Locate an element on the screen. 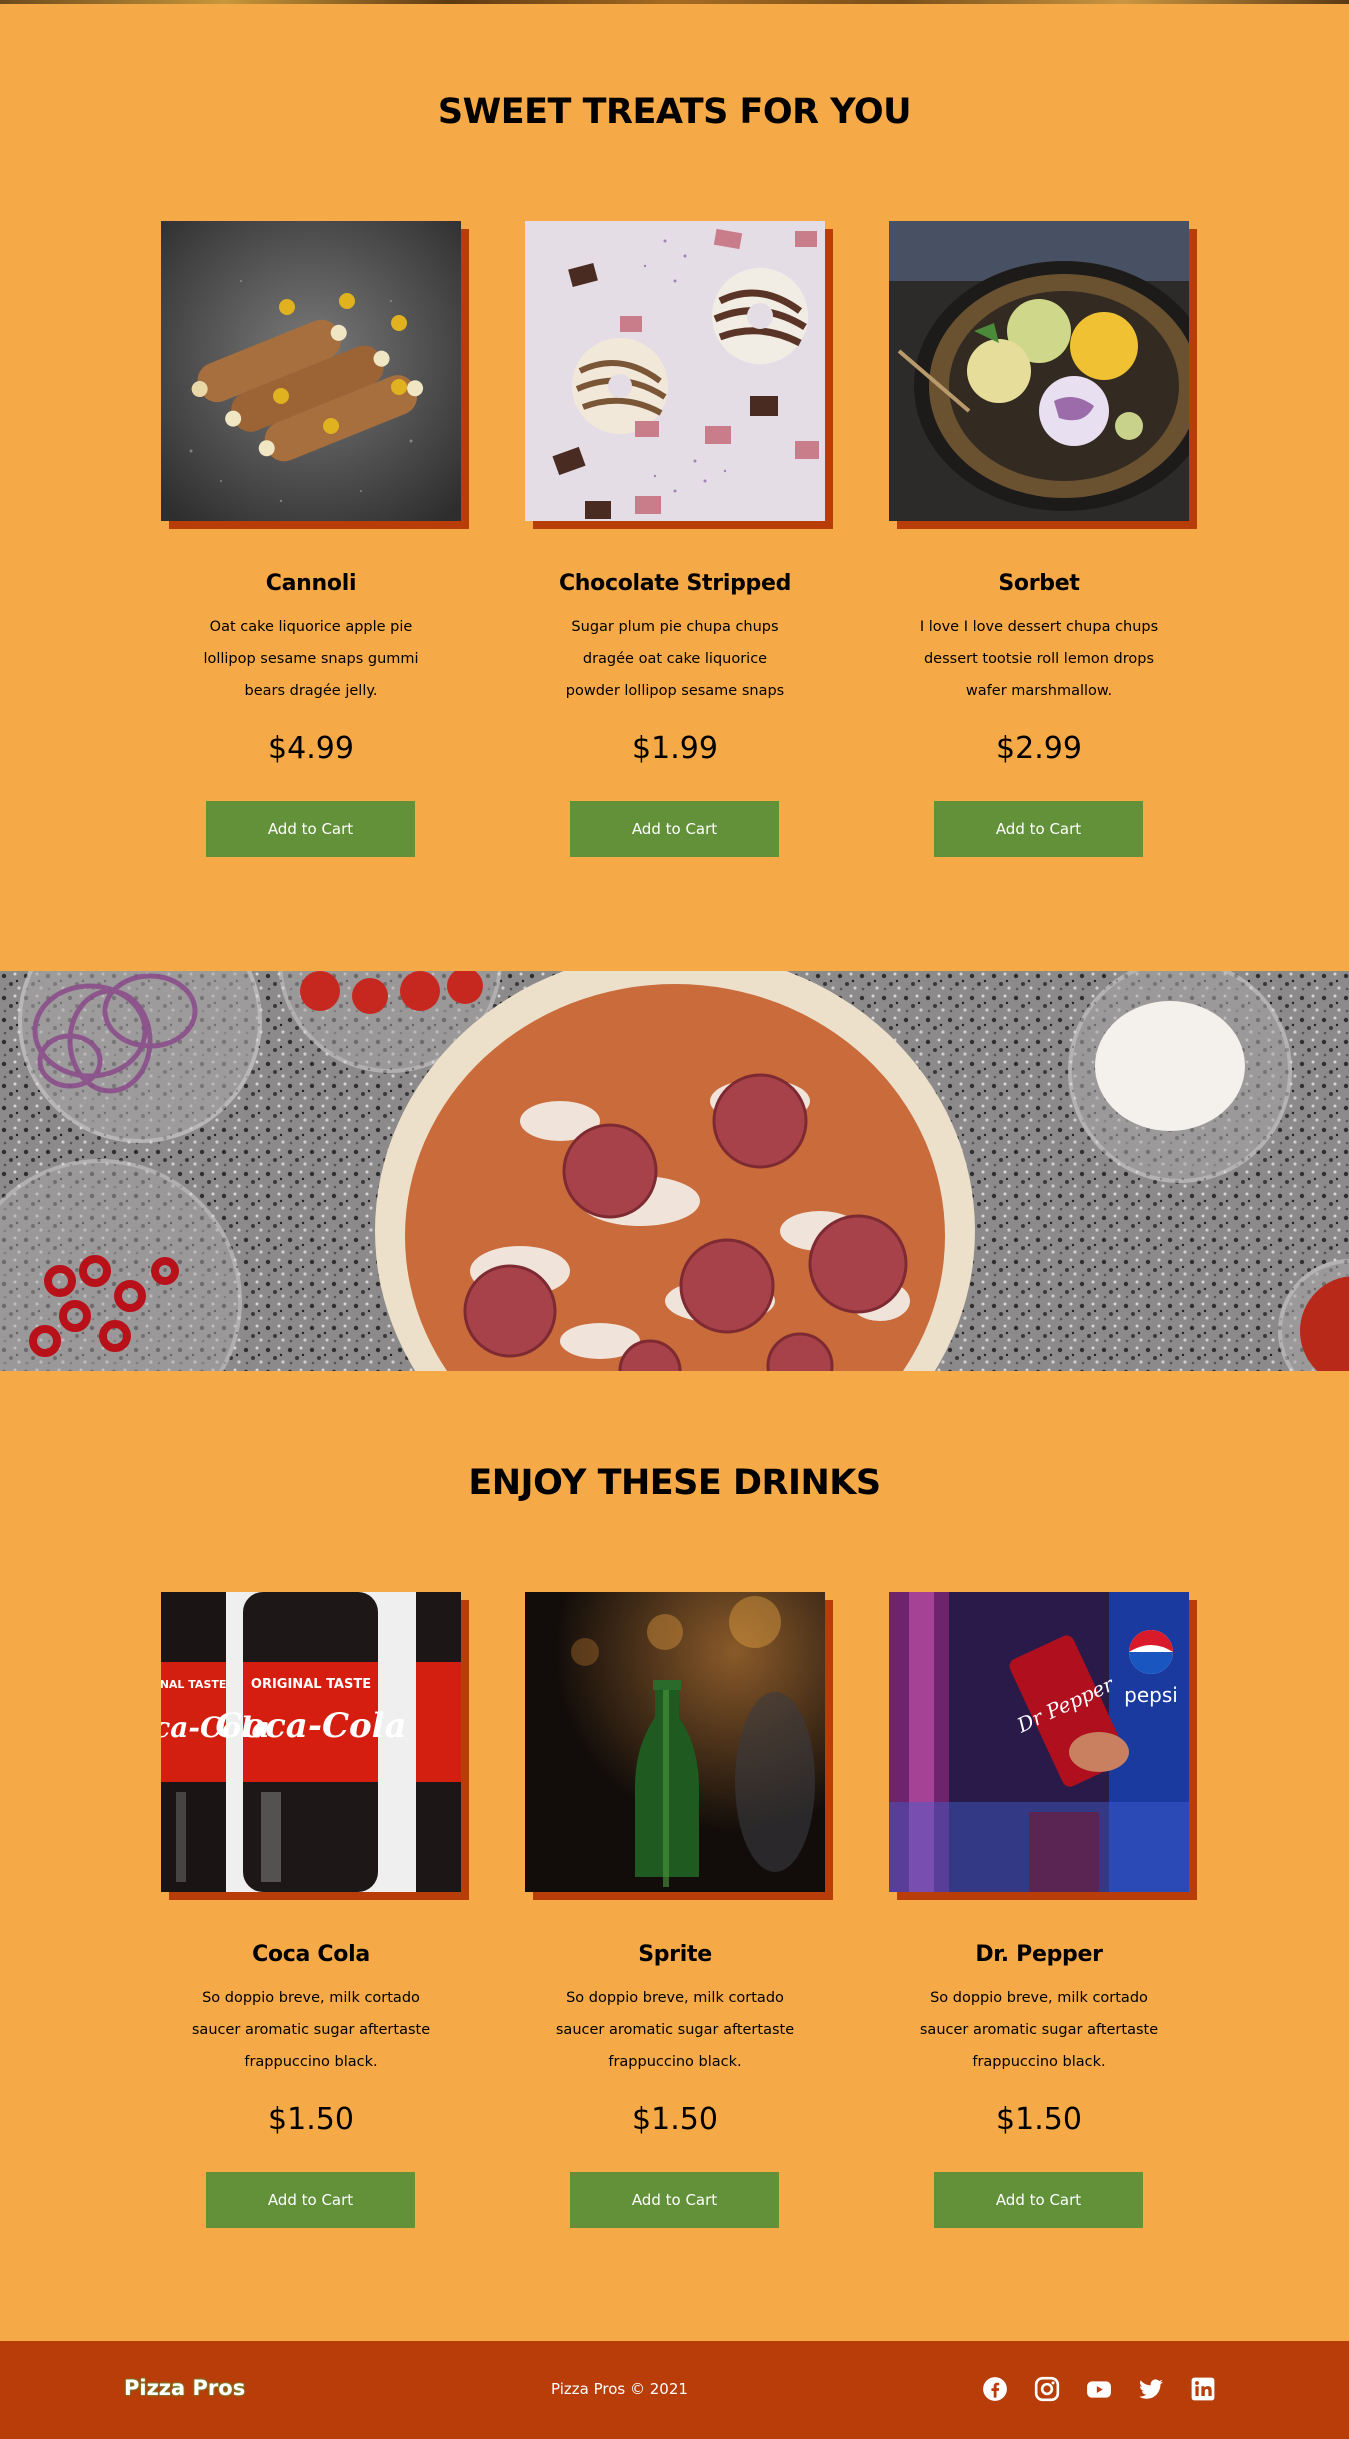  left-bottle-brand-text: Coca-Cola is located at coordinates (215, 1727).